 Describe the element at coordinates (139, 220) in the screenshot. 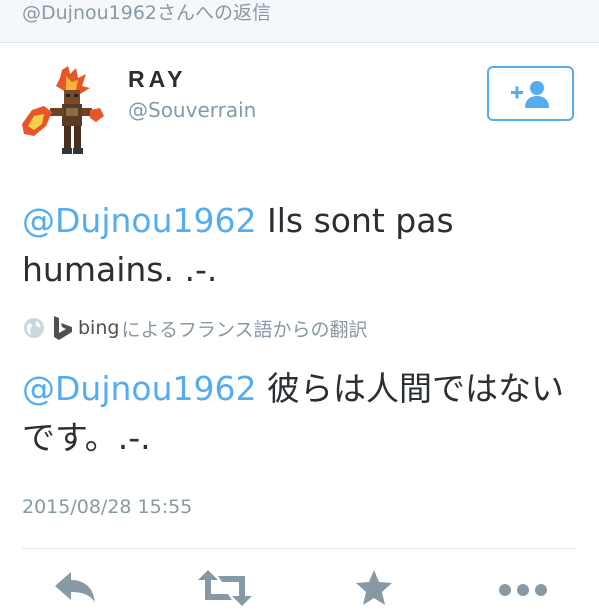

I see `tweet-mention-link: @Dujnou1962` at that location.